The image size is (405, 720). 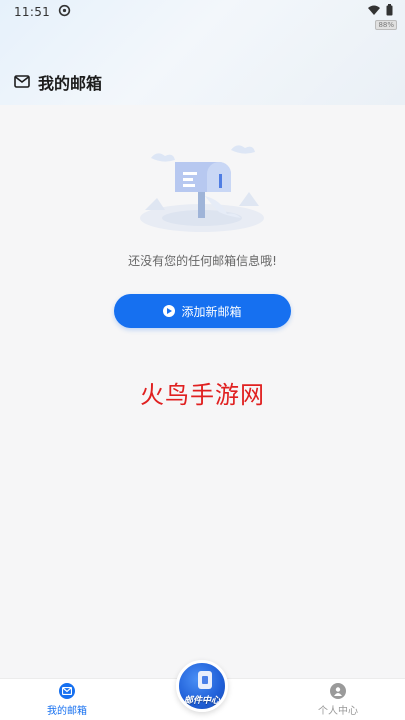 What do you see at coordinates (202, 15) in the screenshot?
I see `status-bar: 11:51 88%` at bounding box center [202, 15].